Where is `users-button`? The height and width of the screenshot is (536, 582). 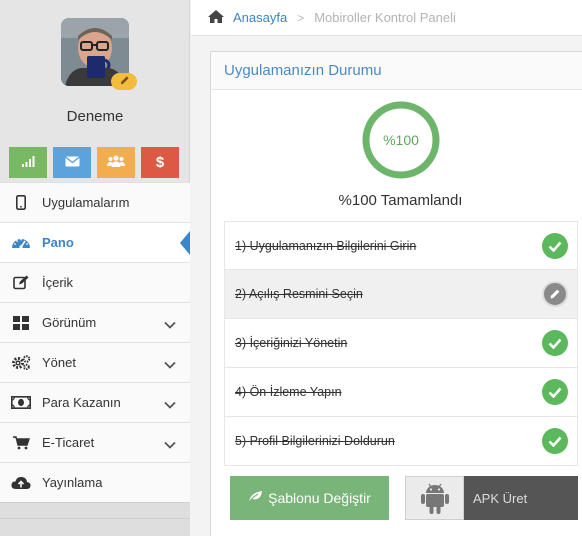
users-button is located at coordinates (116, 162).